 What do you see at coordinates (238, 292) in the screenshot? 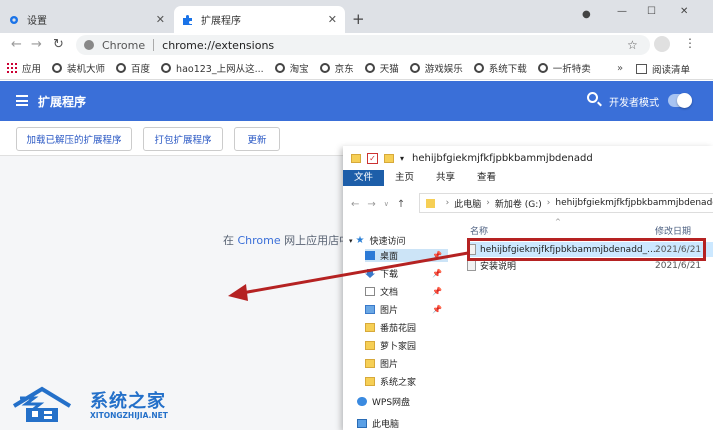
I see `annotation-arrow-head` at bounding box center [238, 292].